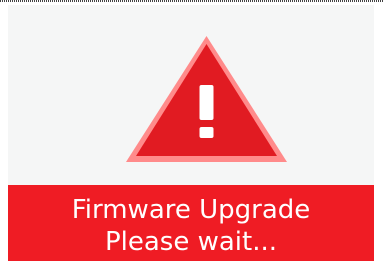 The image size is (384, 261). What do you see at coordinates (206, 102) in the screenshot?
I see `exclamation-bar` at bounding box center [206, 102].